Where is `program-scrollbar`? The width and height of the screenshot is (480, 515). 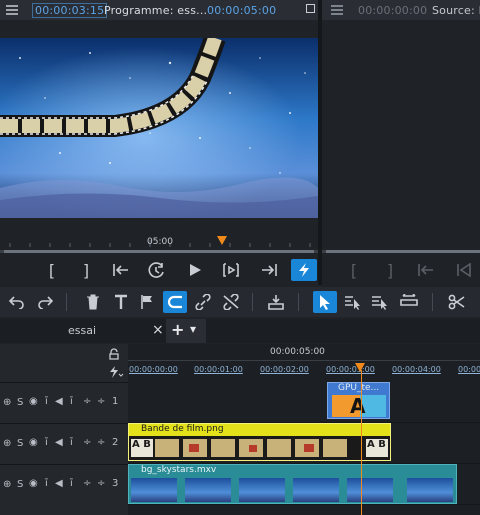
program-scrollbar is located at coordinates (159, 251).